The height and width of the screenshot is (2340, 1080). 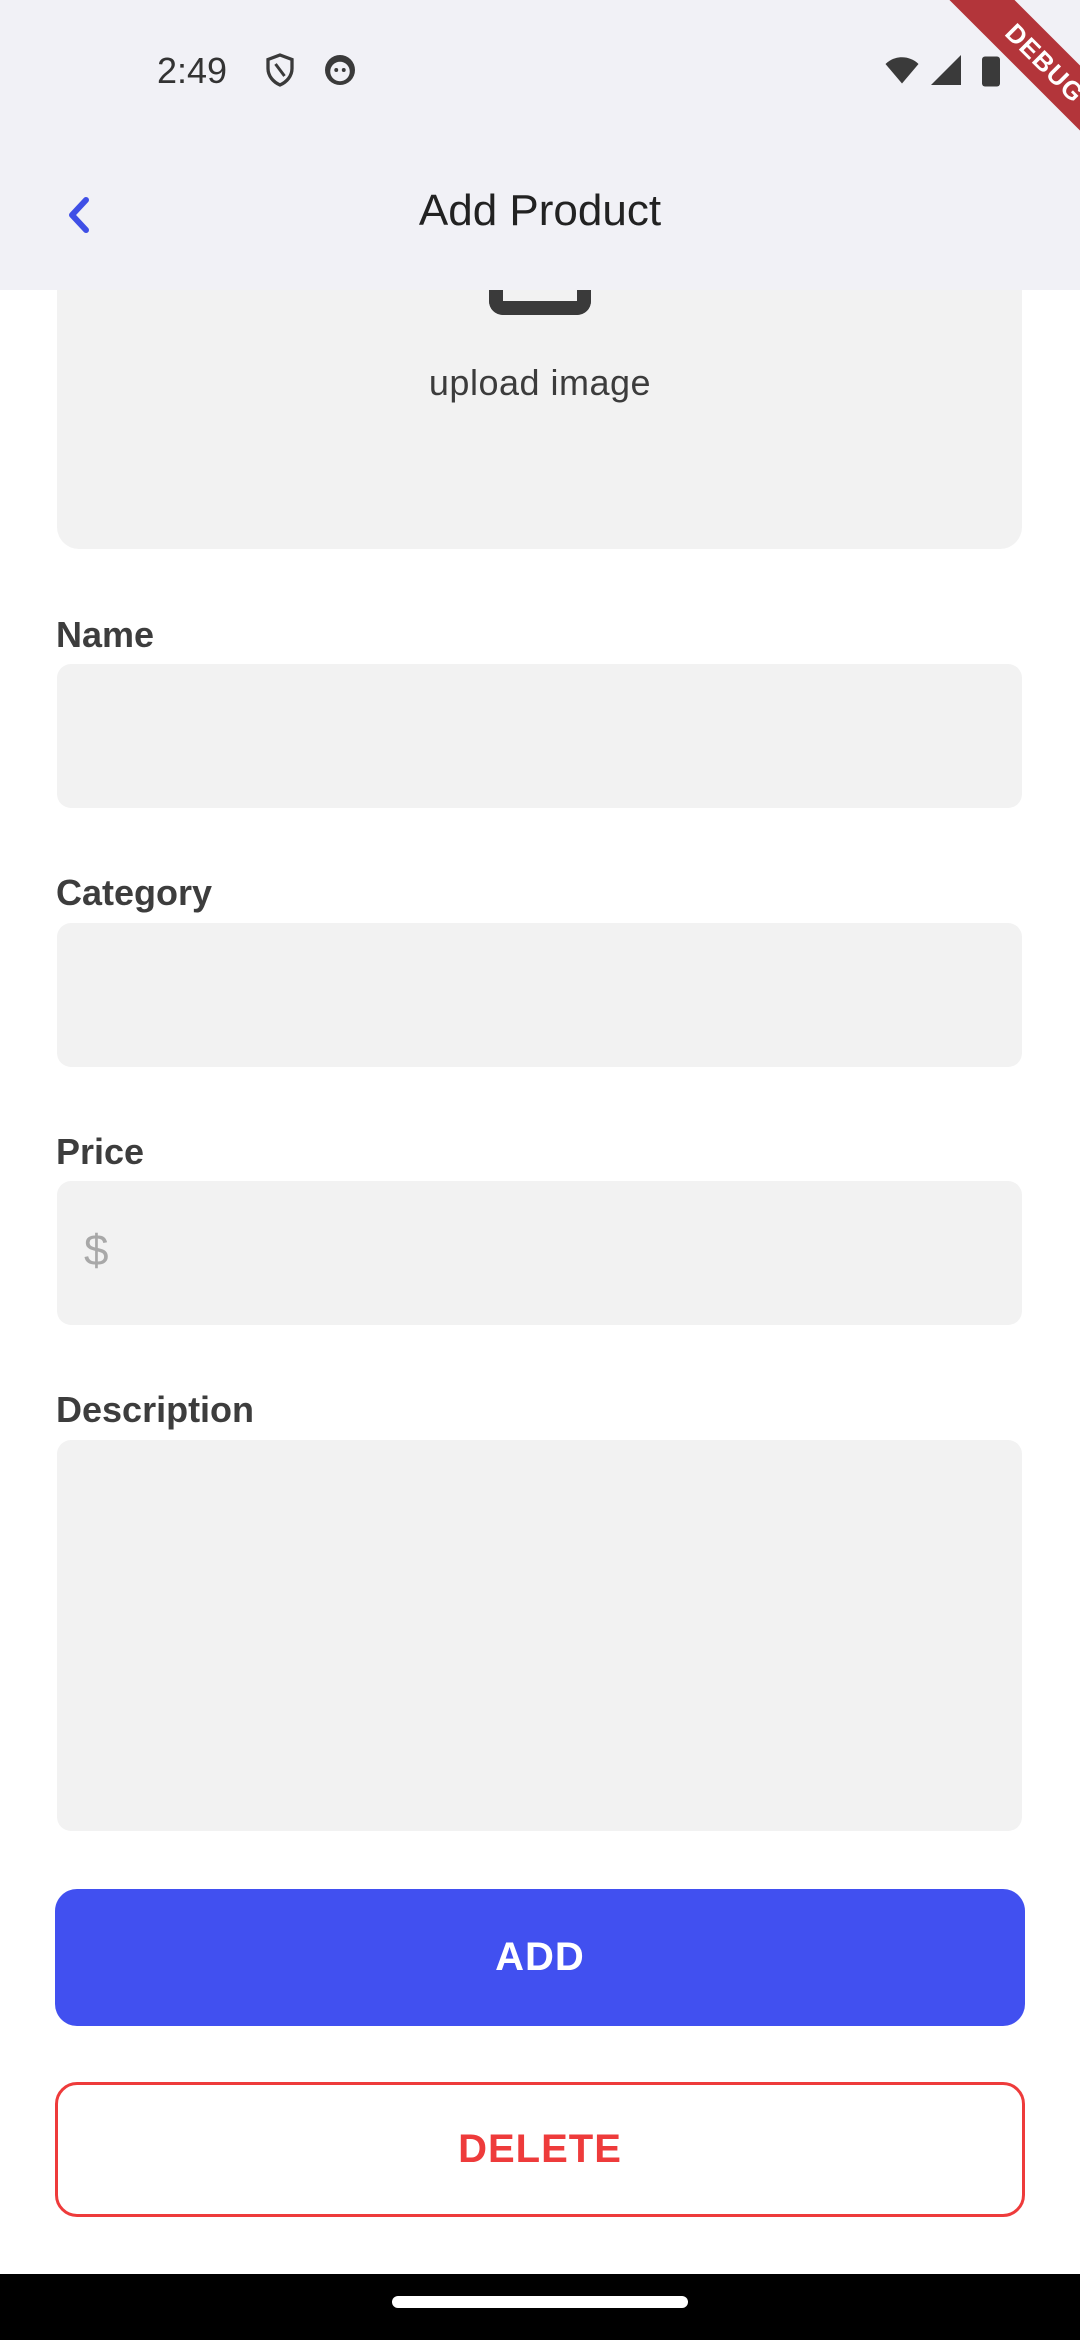 What do you see at coordinates (539, 736) in the screenshot?
I see `name-field` at bounding box center [539, 736].